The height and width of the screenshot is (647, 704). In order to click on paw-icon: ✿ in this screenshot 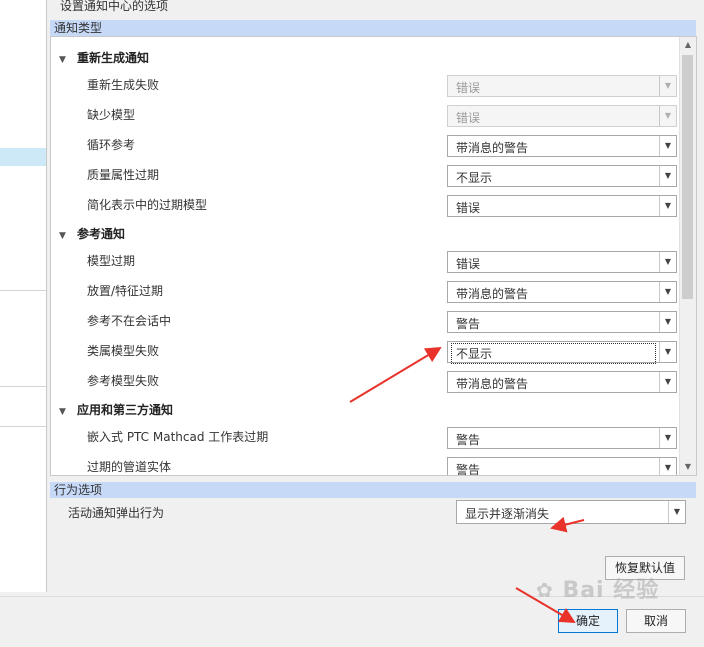, I will do `click(545, 590)`.